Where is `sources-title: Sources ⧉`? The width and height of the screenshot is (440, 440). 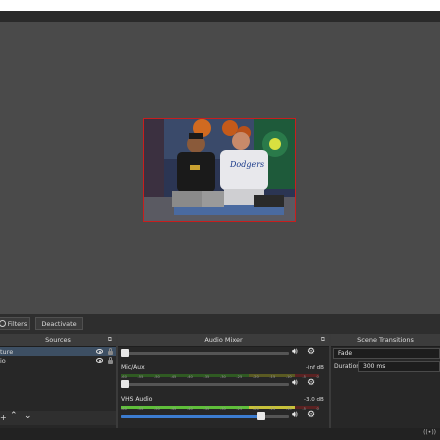
sources-title: Sources ⧉ is located at coordinates (58, 340).